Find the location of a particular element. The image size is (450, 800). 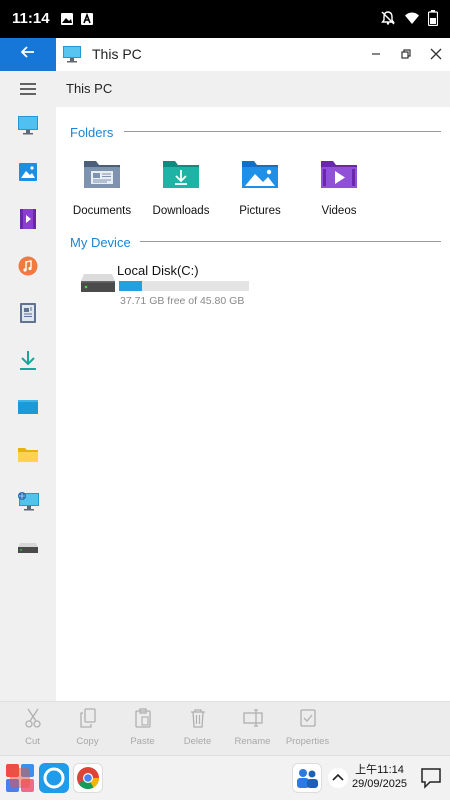

chrome-app-button is located at coordinates (88, 778).